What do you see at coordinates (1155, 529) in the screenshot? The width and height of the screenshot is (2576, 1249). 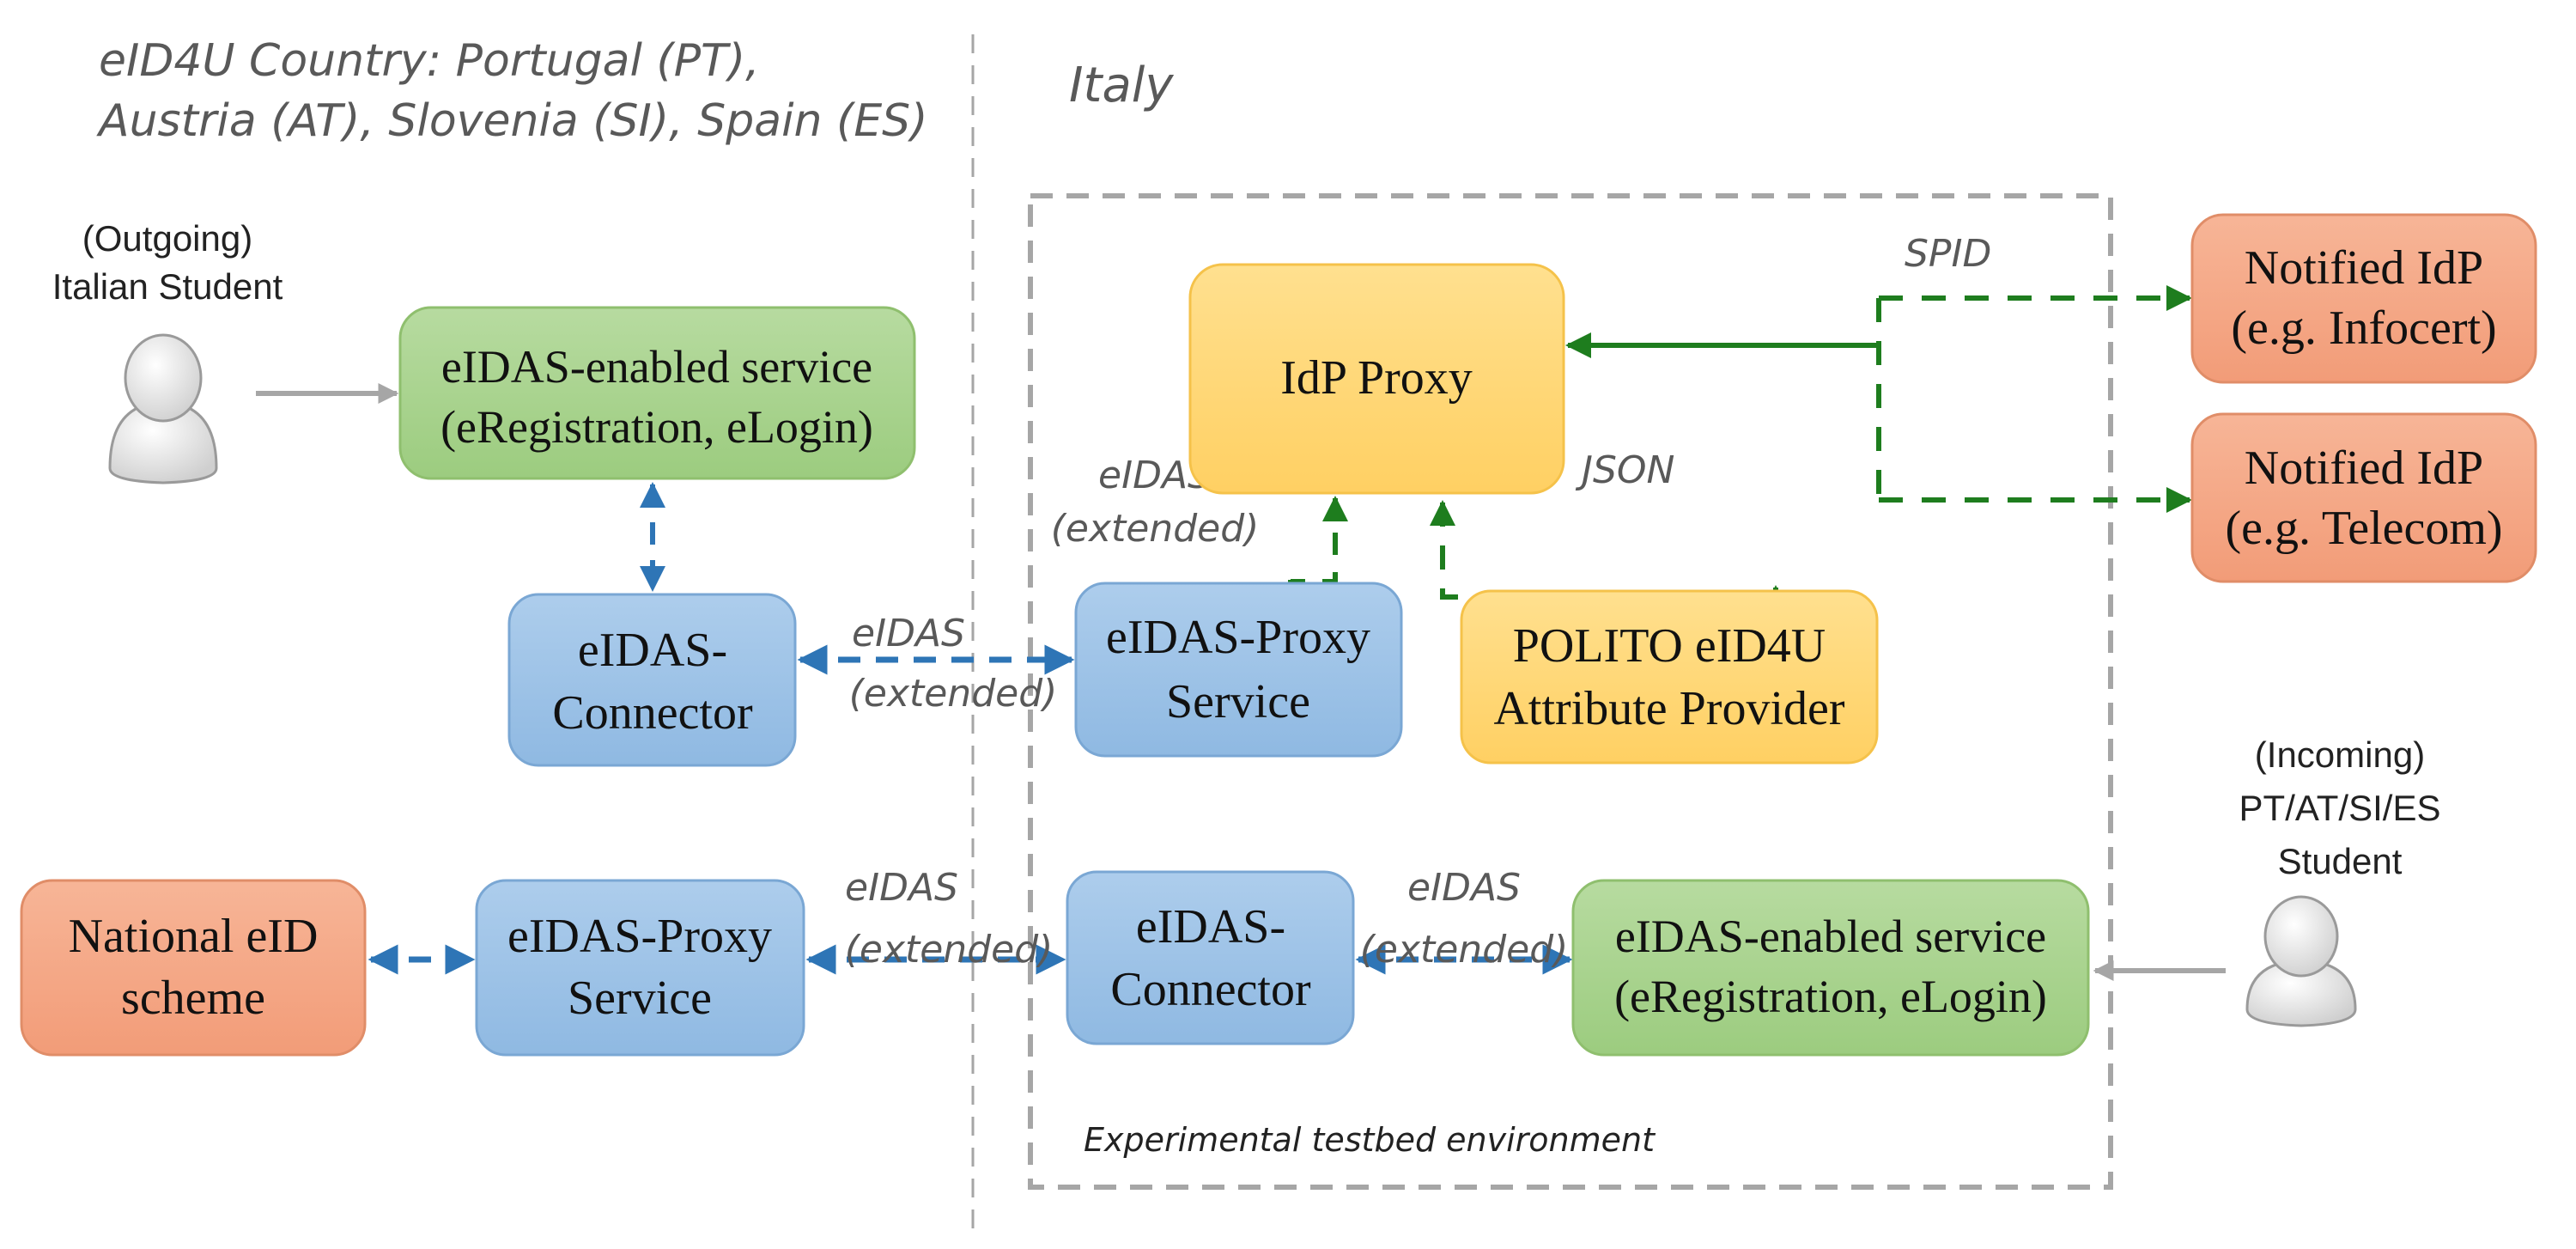 I see `eidas-idp-label-line2: (extended)` at bounding box center [1155, 529].